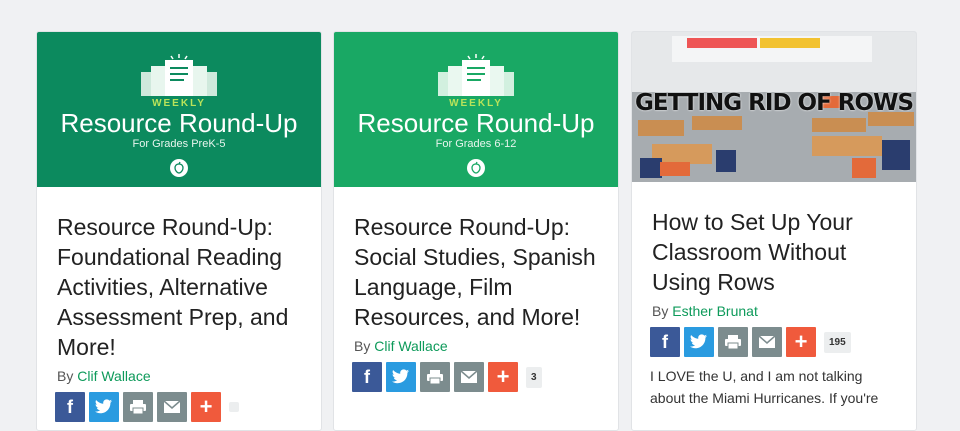  What do you see at coordinates (179, 144) in the screenshot?
I see `banner-grades: For Grades PreK-5` at bounding box center [179, 144].